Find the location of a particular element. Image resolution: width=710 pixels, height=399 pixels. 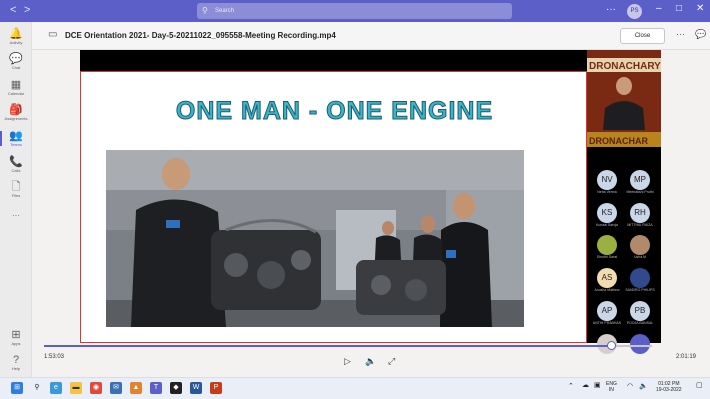

participant-tile: NV Neha Verma is located at coordinates (607, 182).